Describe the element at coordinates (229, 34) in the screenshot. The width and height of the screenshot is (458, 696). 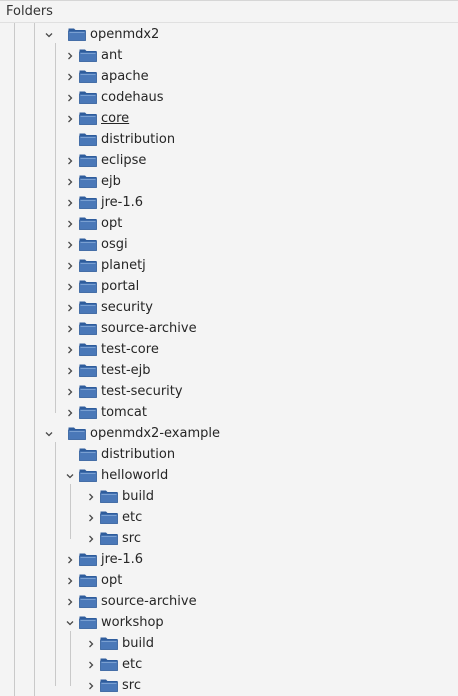
I see `tree-row: openmdx2` at that location.